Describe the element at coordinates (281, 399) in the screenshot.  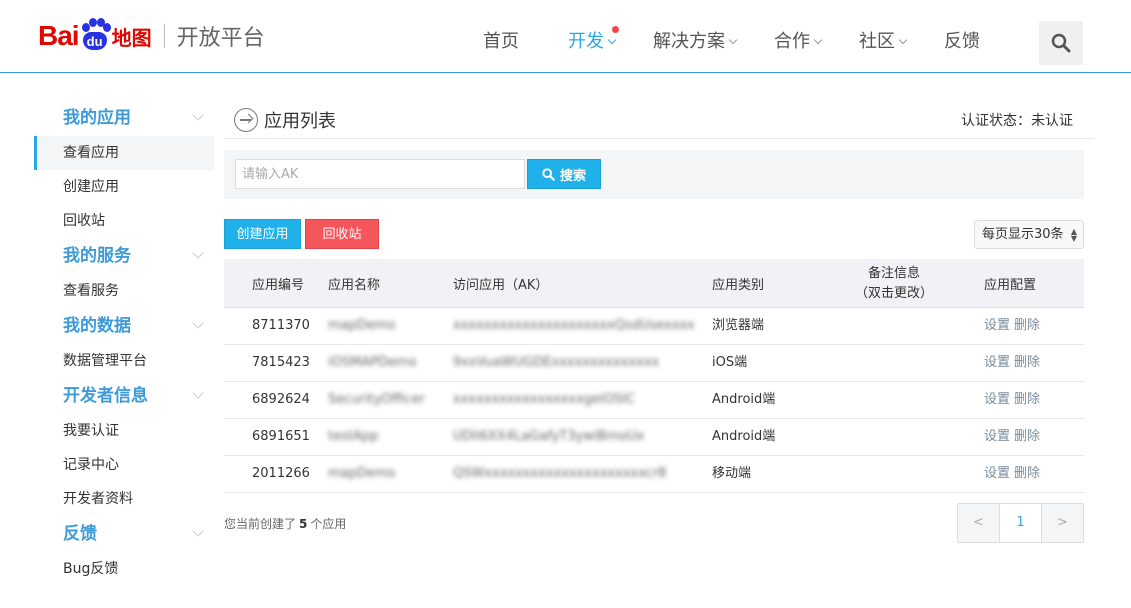
I see `cell-app-id: 6892624` at that location.